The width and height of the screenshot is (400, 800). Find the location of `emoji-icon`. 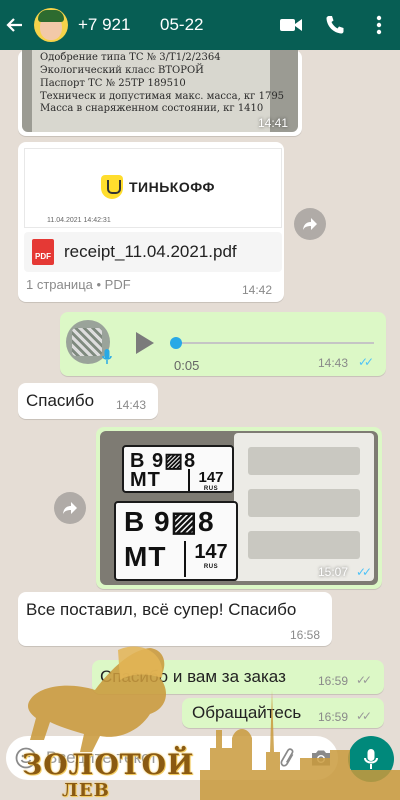

emoji-icon is located at coordinates (26, 758).